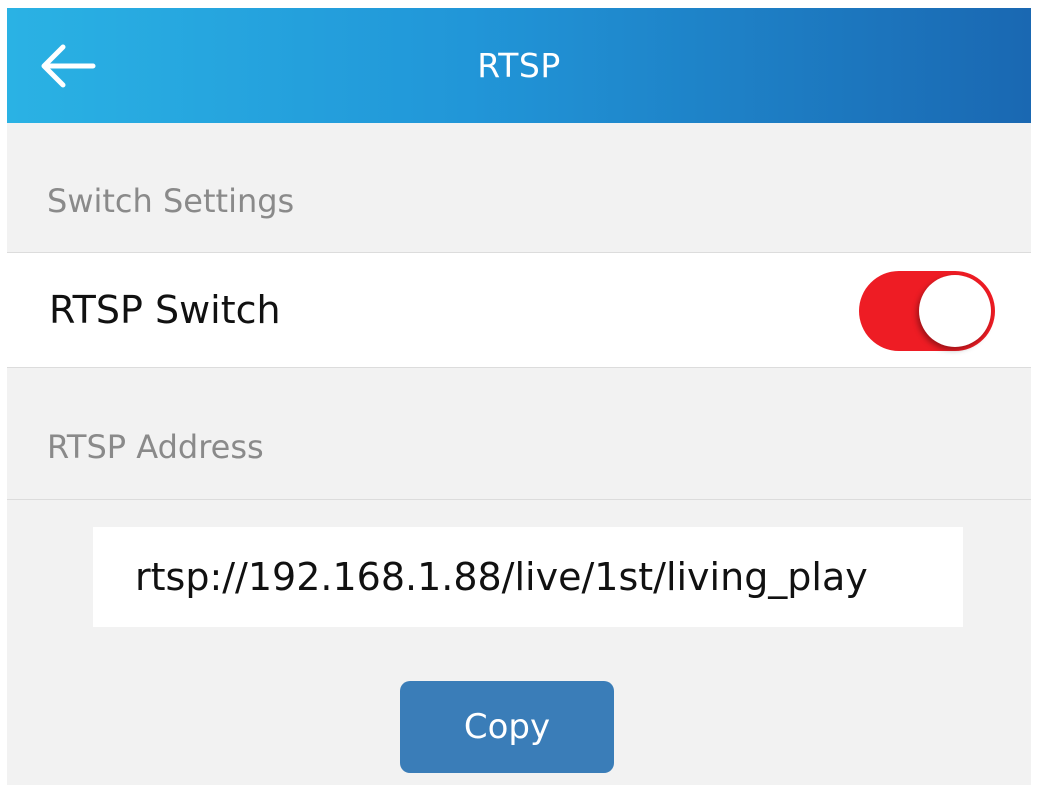 This screenshot has height=785, width=1037. I want to click on app-bar: RTSP, so click(519, 65).